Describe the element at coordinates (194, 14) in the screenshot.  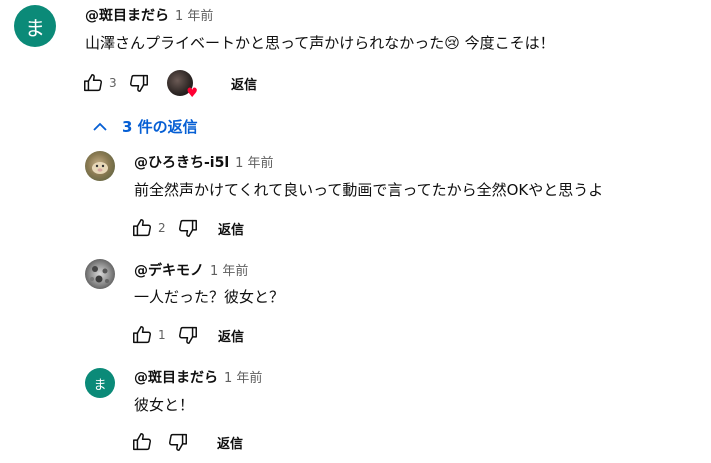
I see `comment-time: 1 年前` at that location.